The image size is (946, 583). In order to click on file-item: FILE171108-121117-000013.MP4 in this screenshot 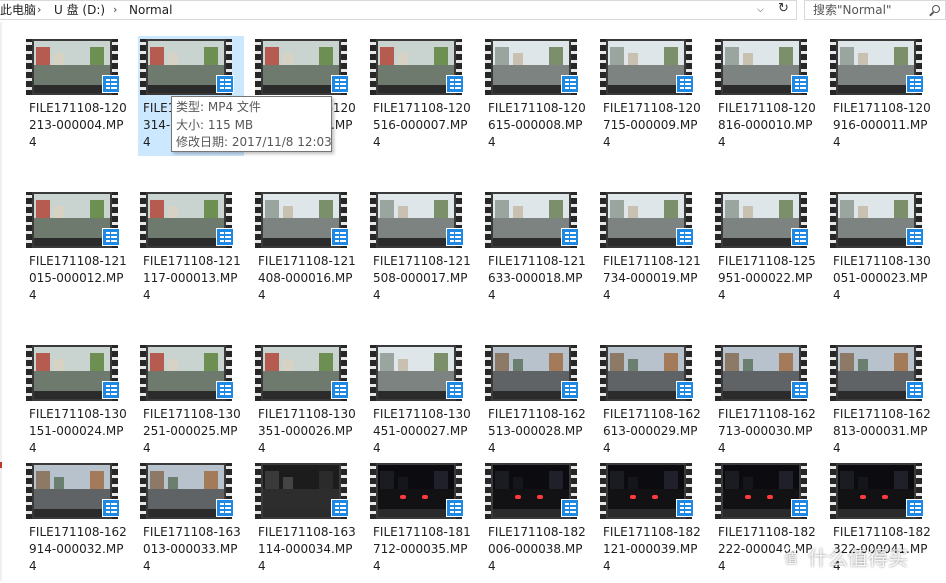, I will do `click(190, 252)`.